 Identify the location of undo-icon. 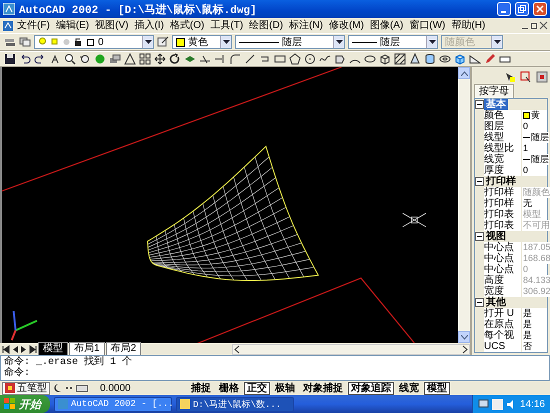
(25, 59).